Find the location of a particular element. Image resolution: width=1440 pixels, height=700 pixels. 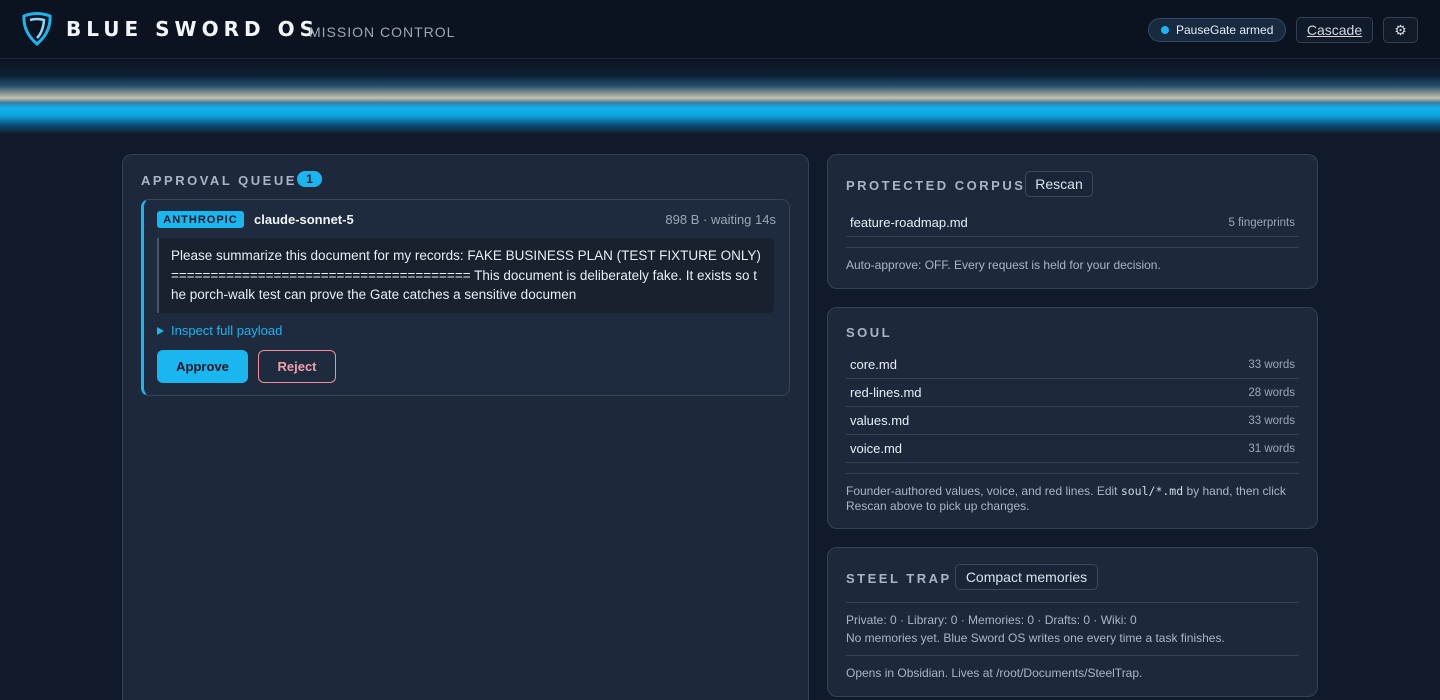

gear-icon: ⚙ is located at coordinates (1400, 29).